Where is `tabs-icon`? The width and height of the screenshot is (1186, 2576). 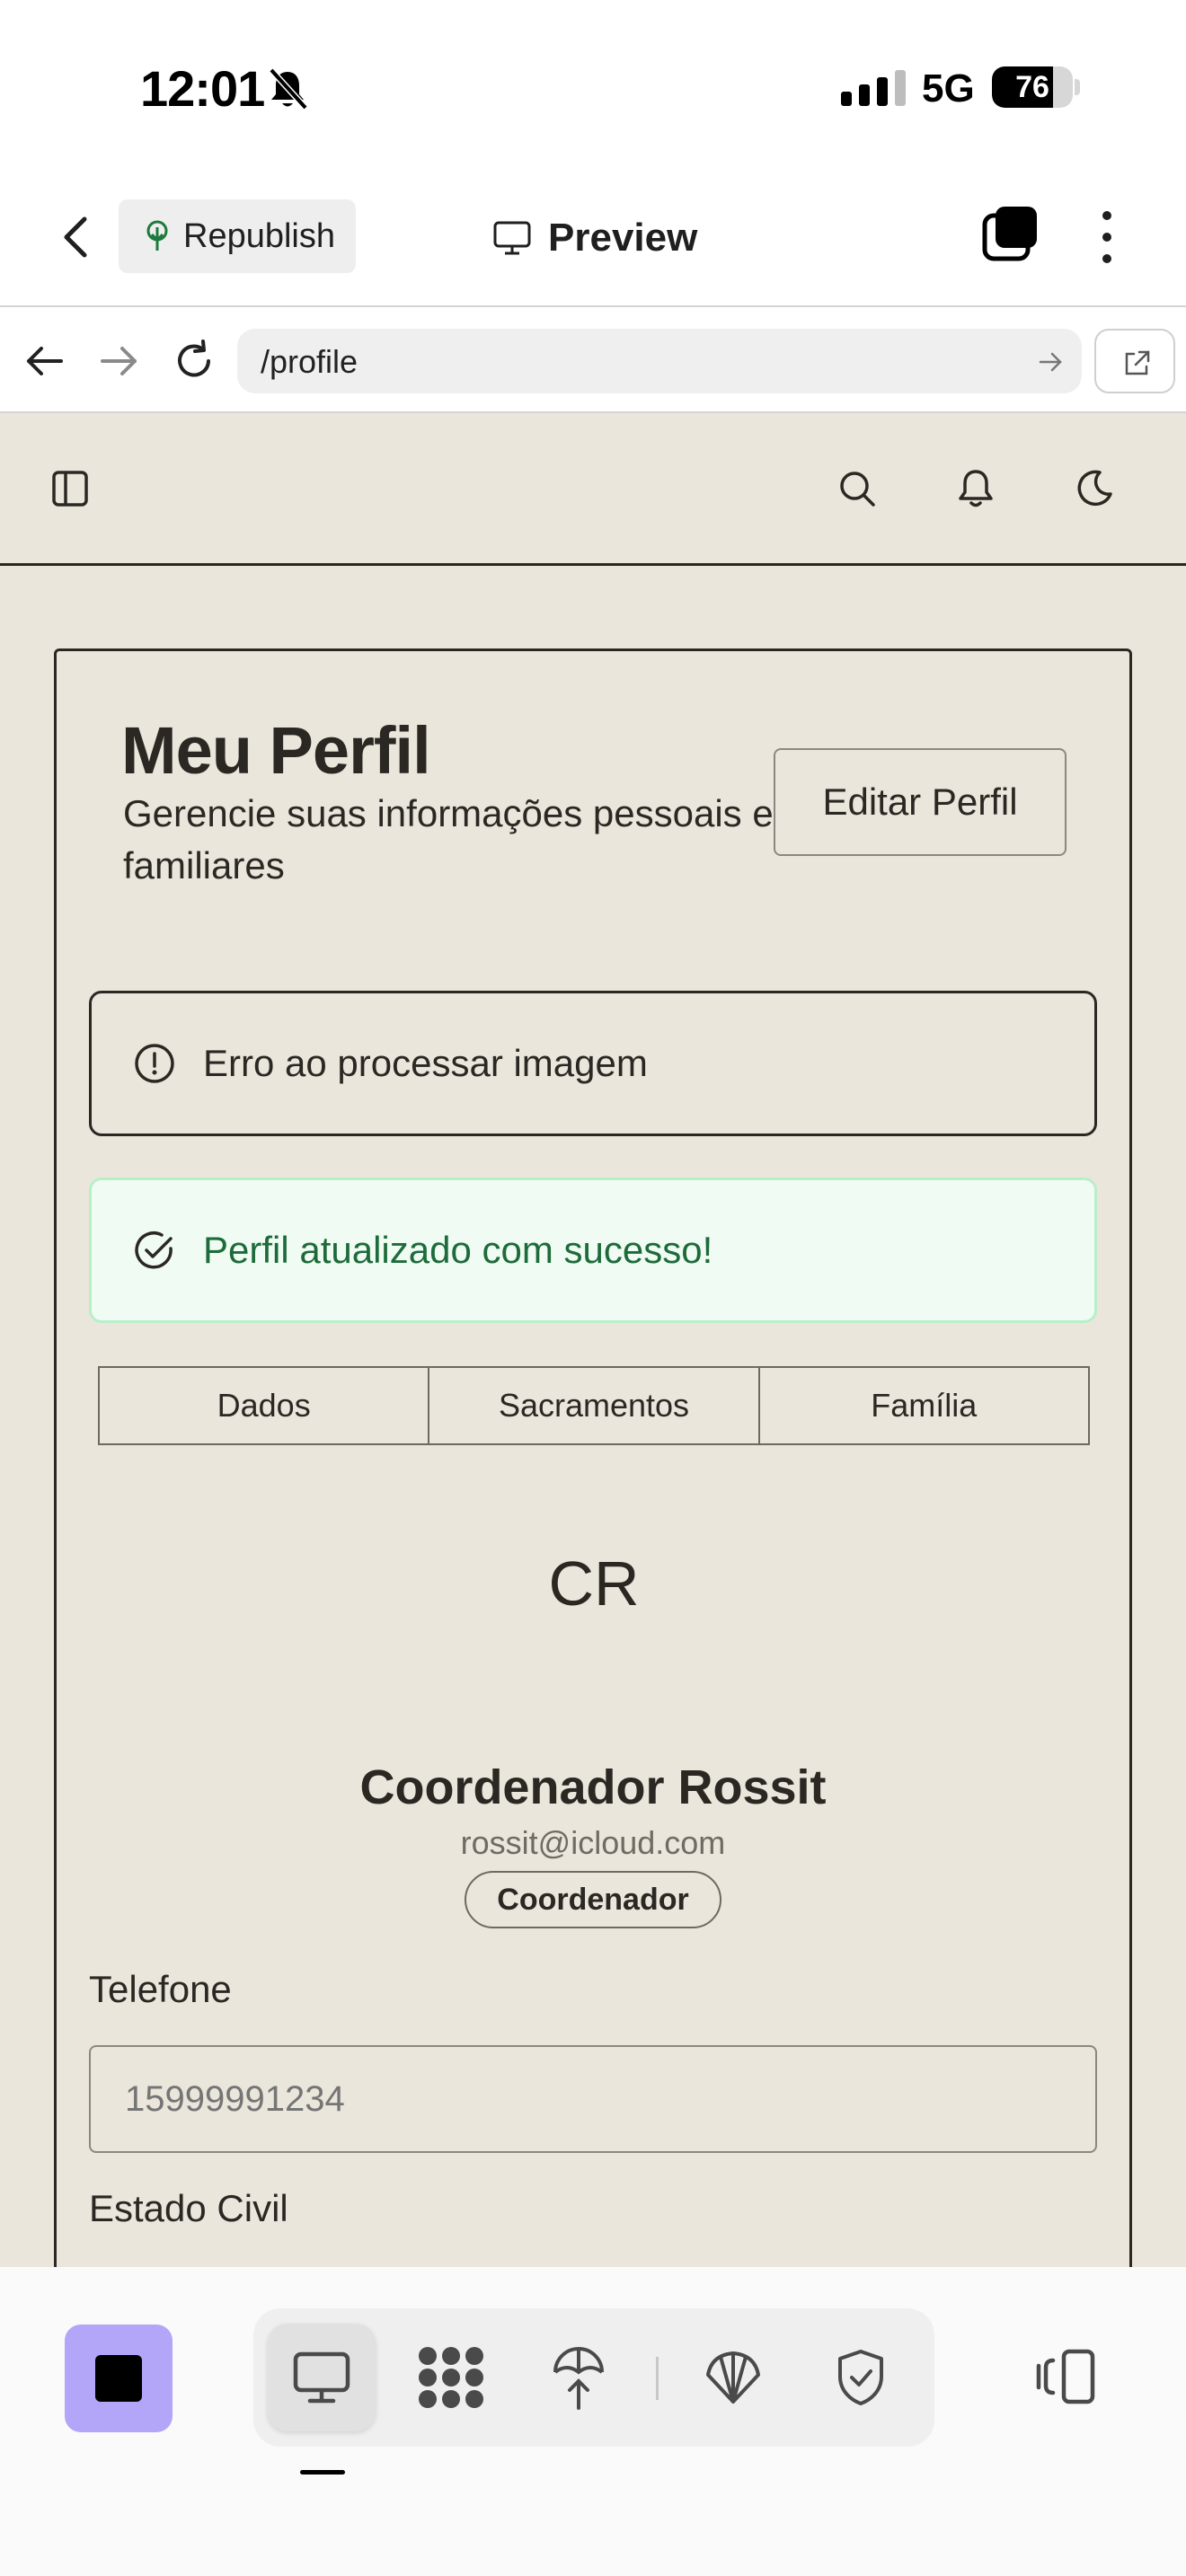 tabs-icon is located at coordinates (1010, 233).